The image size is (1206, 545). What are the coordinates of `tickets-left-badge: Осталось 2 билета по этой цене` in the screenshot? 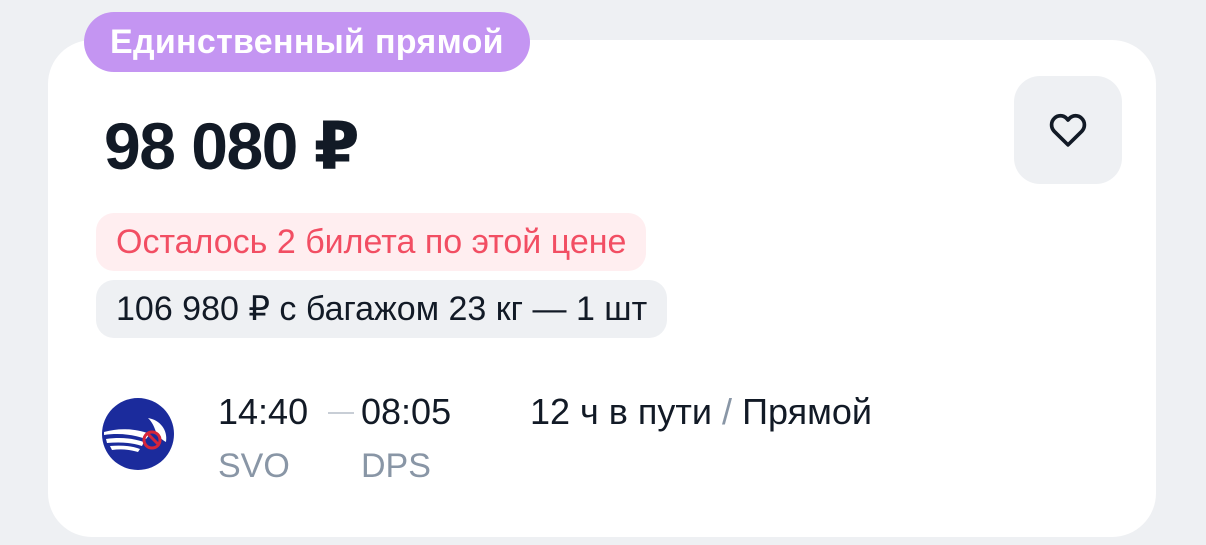 It's located at (371, 242).